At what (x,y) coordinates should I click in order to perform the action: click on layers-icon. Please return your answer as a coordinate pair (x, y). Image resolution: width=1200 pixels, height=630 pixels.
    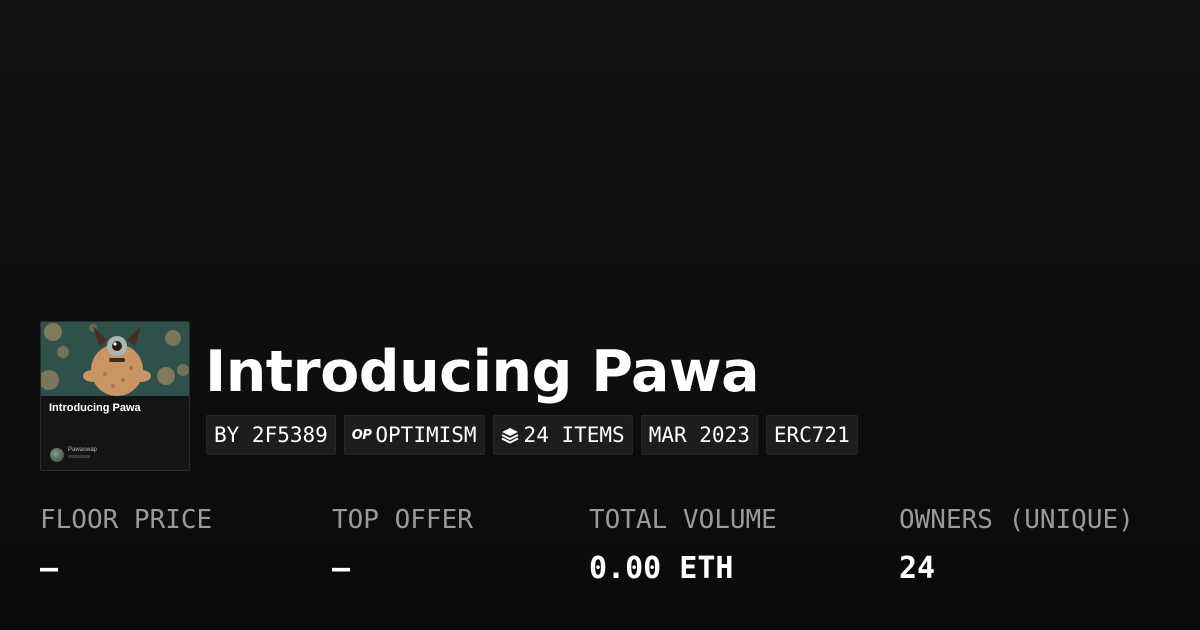
    Looking at the image, I should click on (509, 436).